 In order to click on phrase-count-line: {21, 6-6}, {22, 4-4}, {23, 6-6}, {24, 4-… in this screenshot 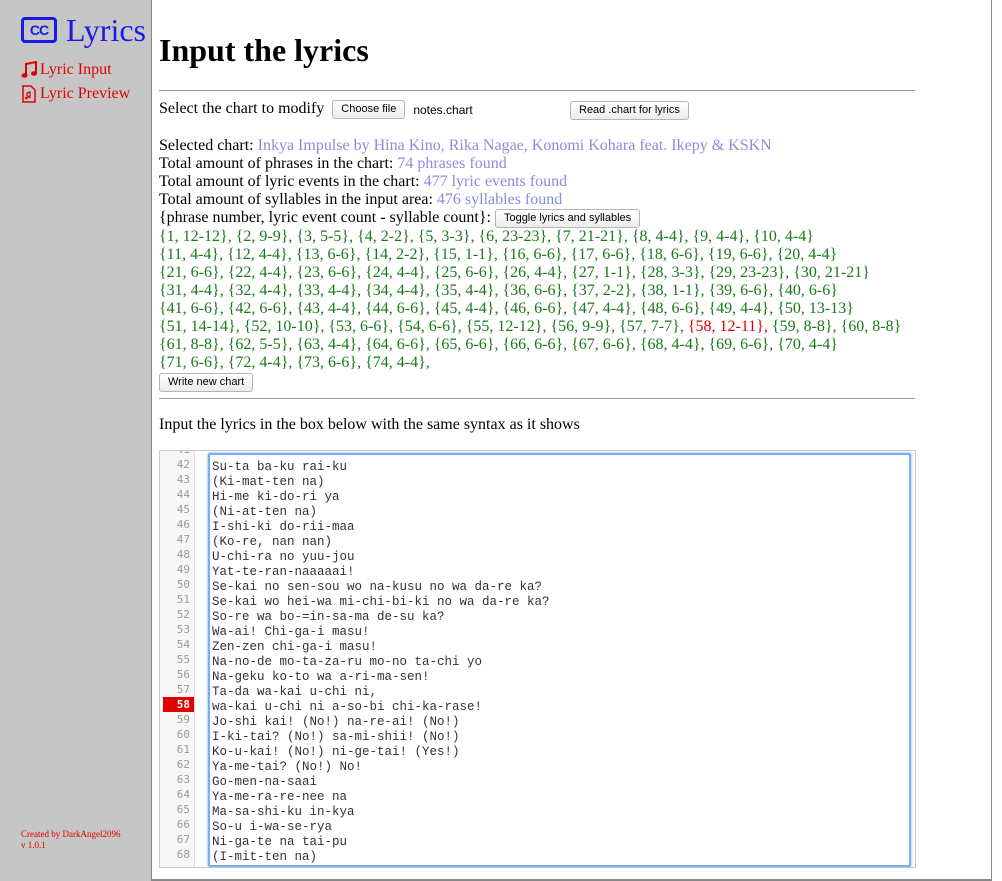, I will do `click(539, 273)`.